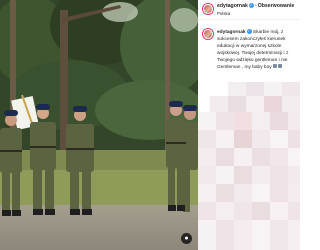  What do you see at coordinates (249, 10) in the screenshot?
I see `post-header: edytagornak ✓ •Obserwowanie Polska` at bounding box center [249, 10].